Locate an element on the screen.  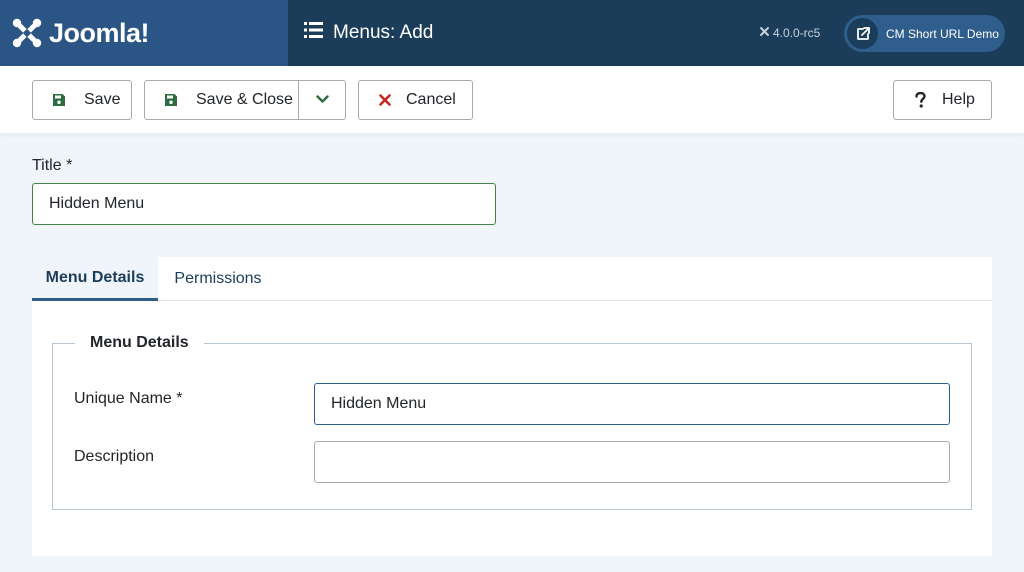
close-icon is located at coordinates (385, 100).